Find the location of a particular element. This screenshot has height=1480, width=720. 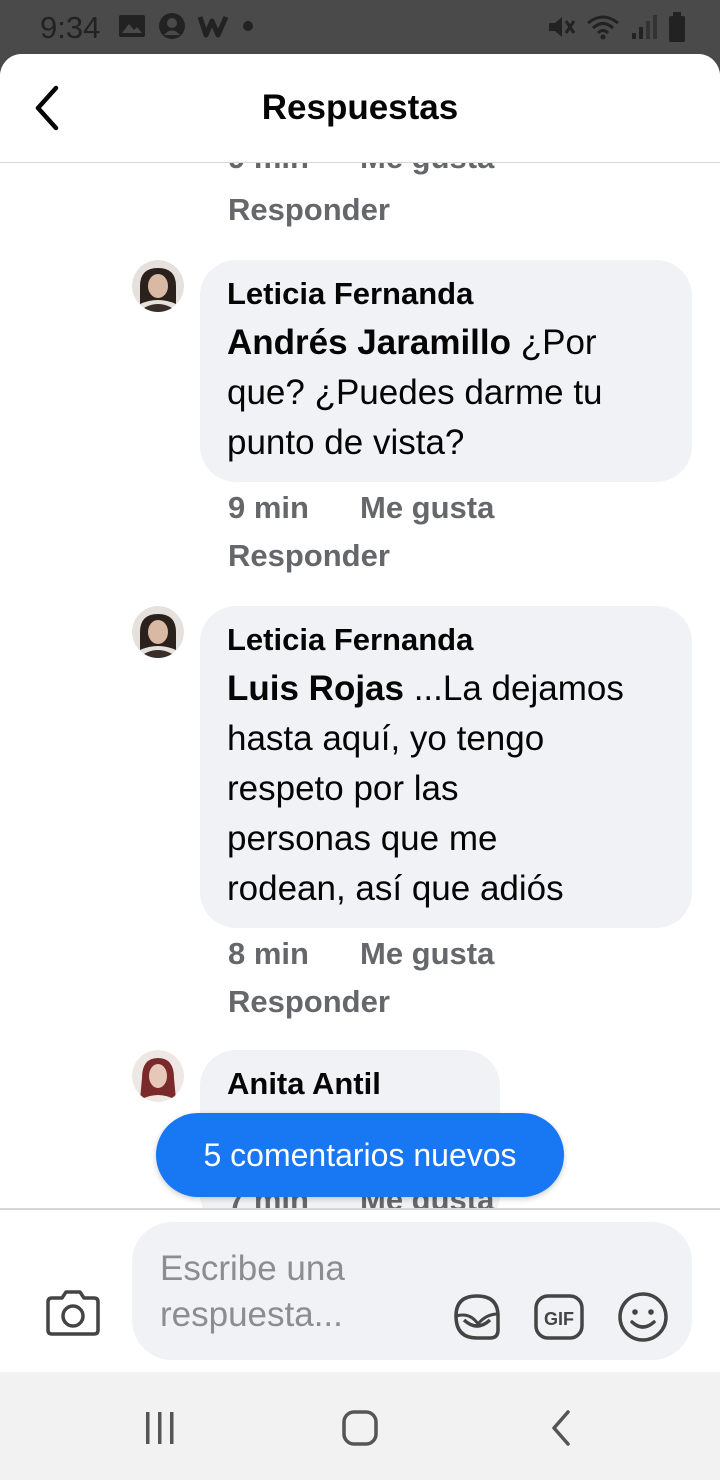

back-nav-icon is located at coordinates (562, 1428).